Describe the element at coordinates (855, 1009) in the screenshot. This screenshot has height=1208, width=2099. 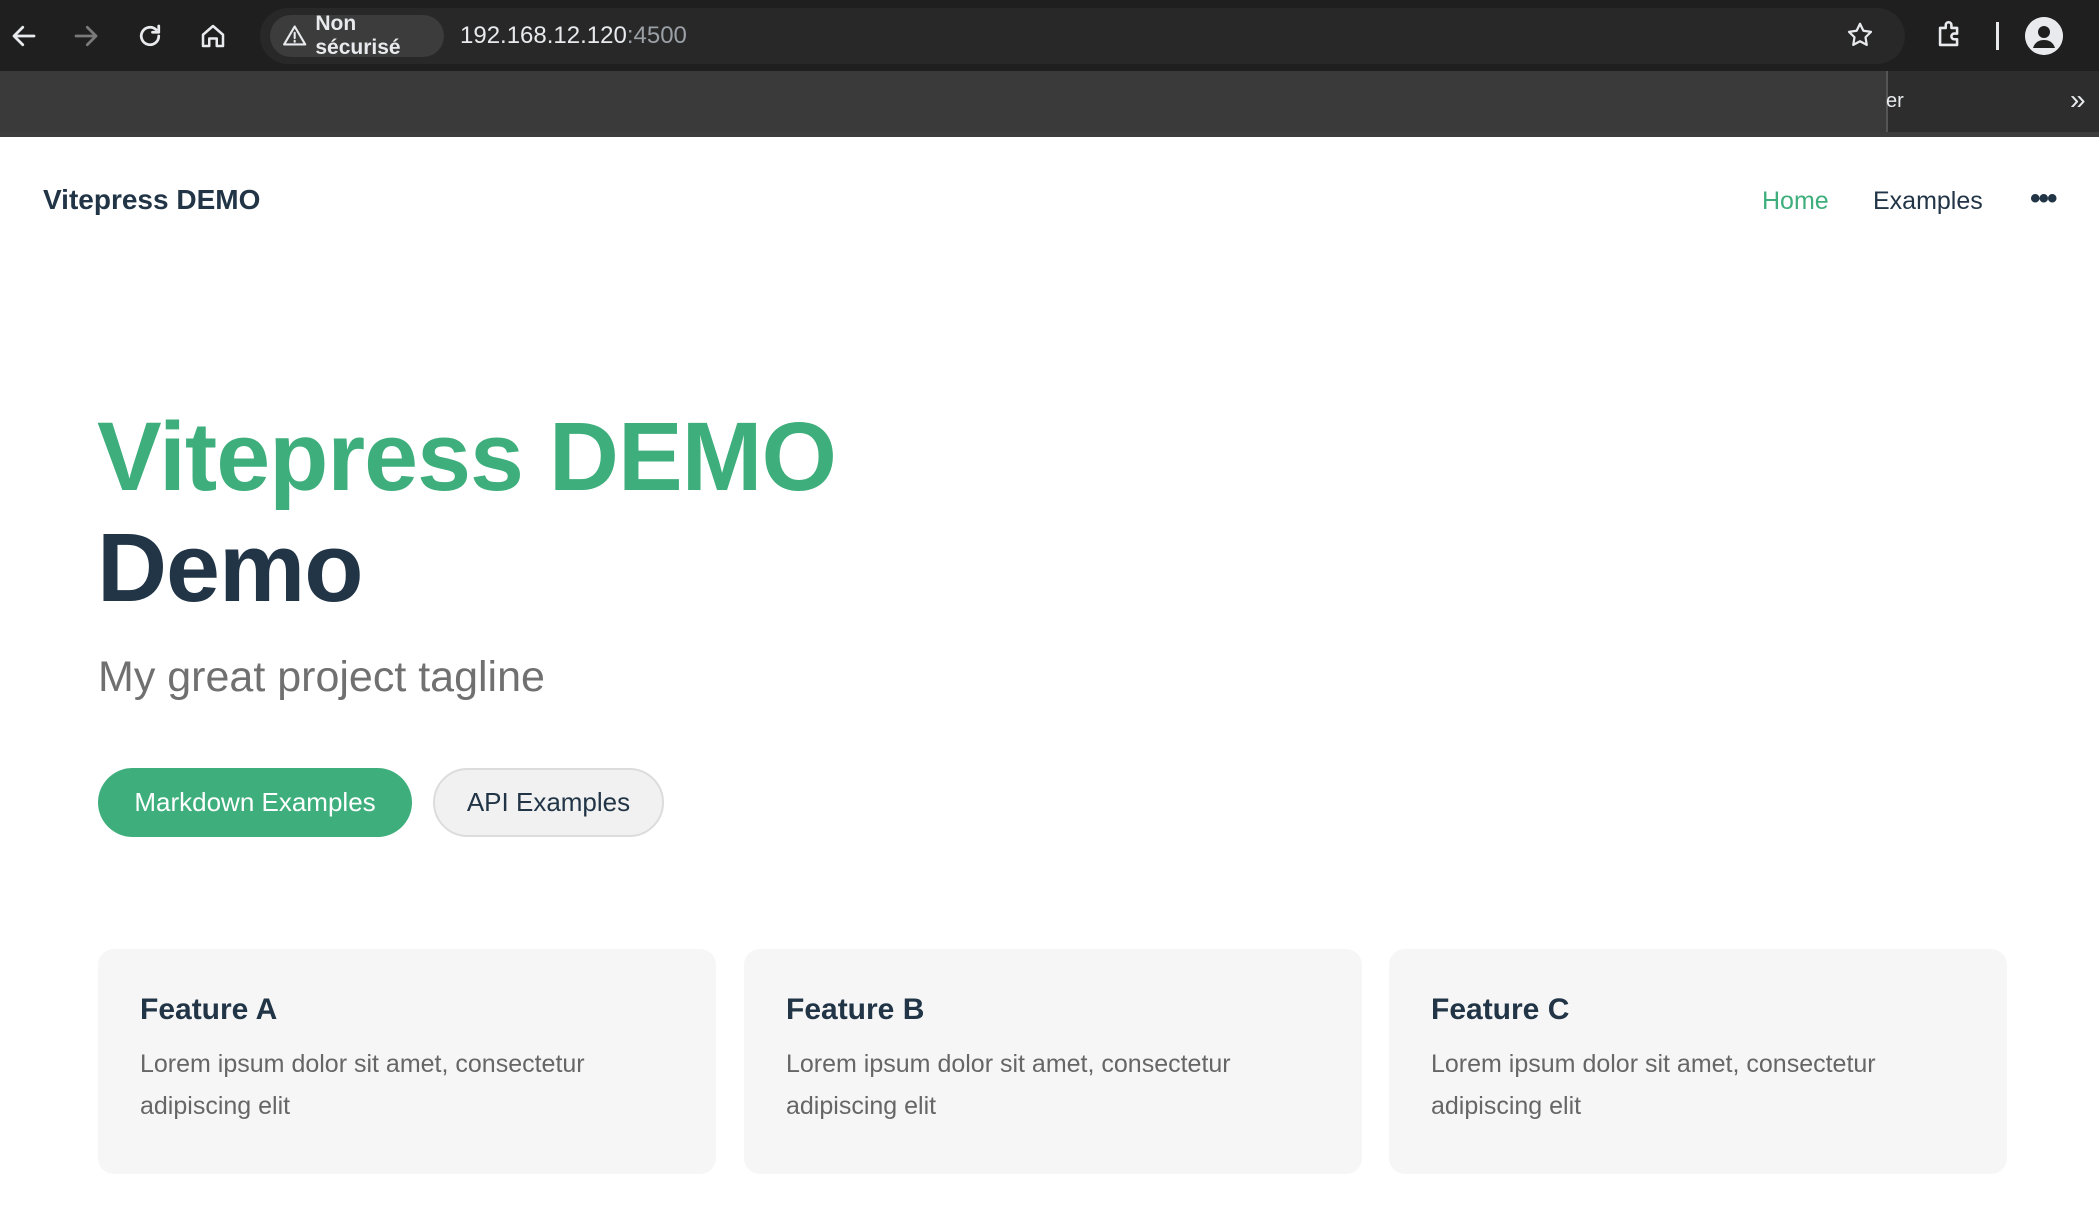
I see `feature-title: Feature B` at that location.